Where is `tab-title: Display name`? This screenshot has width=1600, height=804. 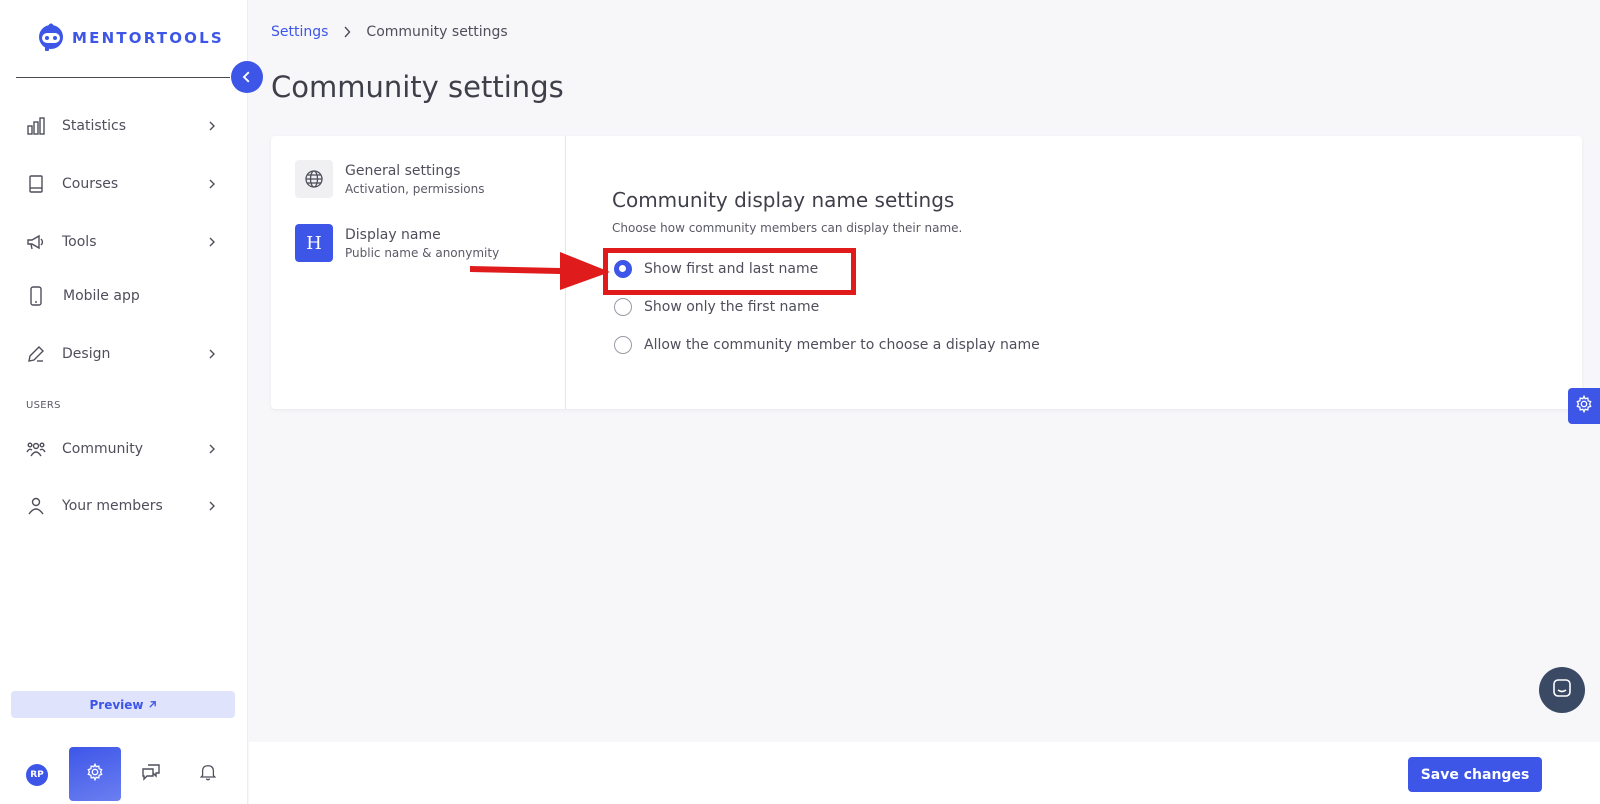
tab-title: Display name is located at coordinates (393, 234).